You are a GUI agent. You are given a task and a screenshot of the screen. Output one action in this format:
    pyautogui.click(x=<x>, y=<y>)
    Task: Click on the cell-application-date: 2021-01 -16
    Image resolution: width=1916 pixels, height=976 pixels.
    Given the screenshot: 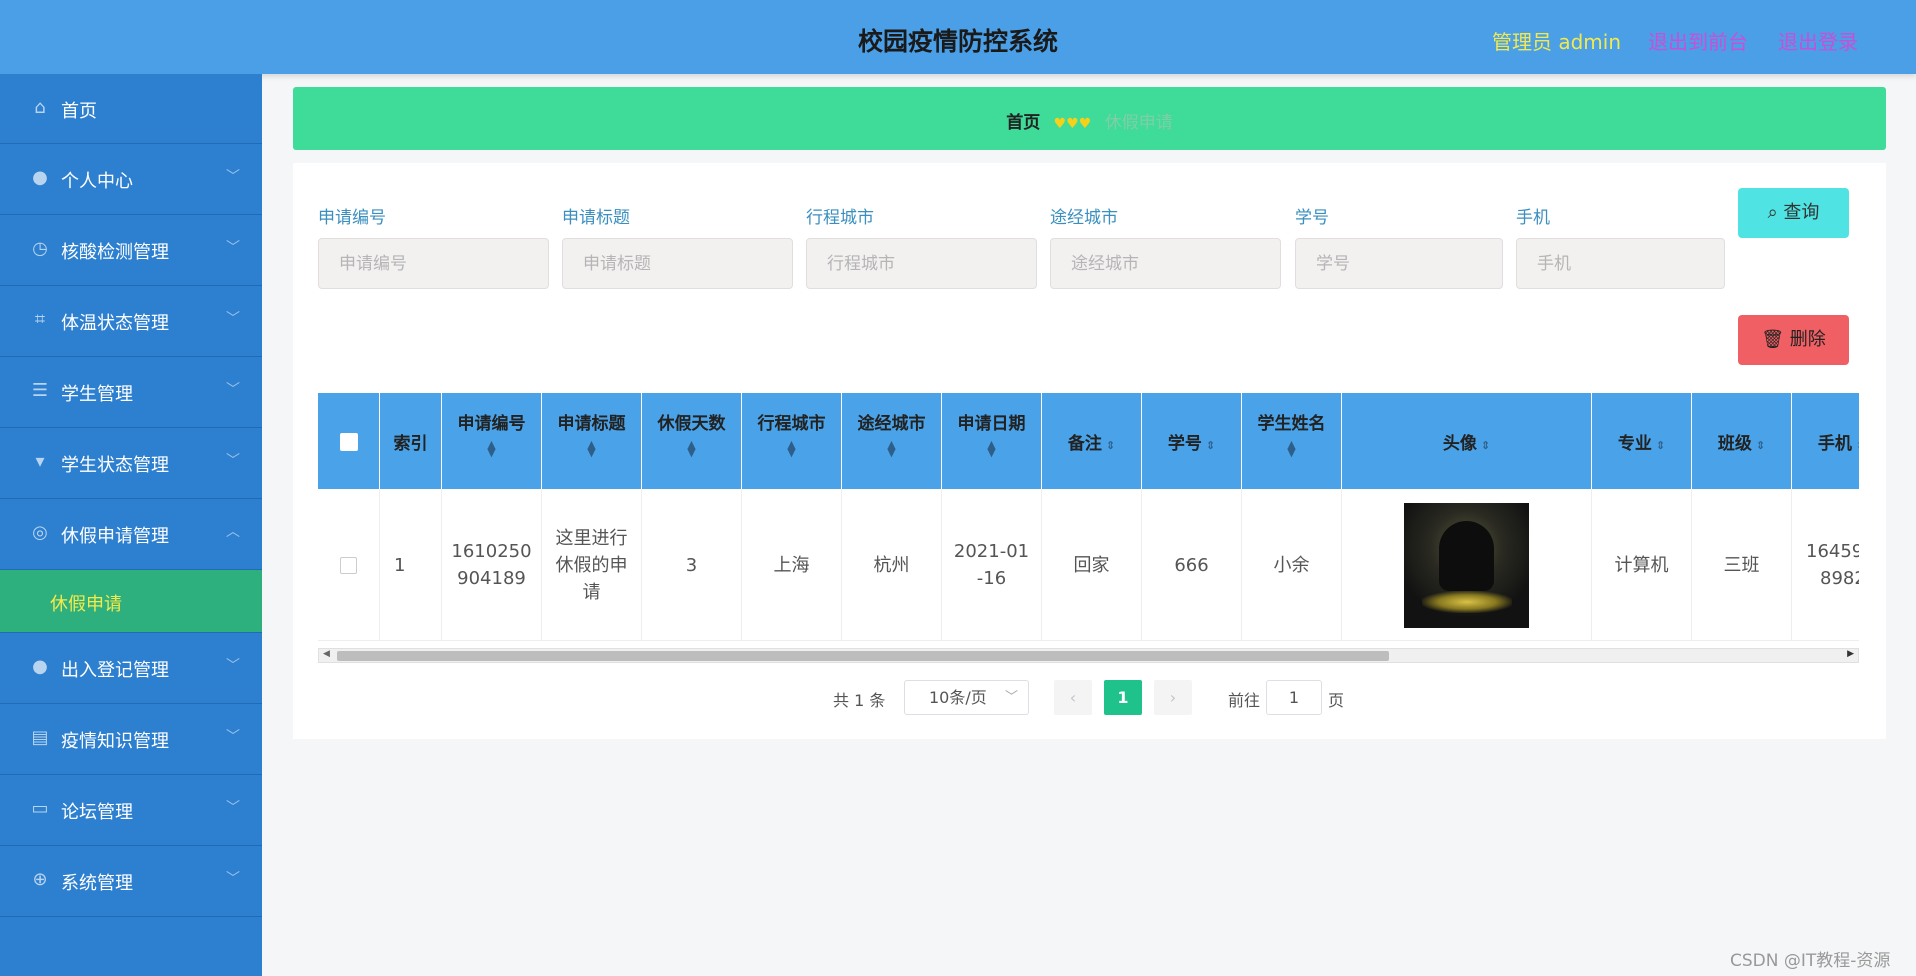 What is the action you would take?
    pyautogui.click(x=992, y=565)
    